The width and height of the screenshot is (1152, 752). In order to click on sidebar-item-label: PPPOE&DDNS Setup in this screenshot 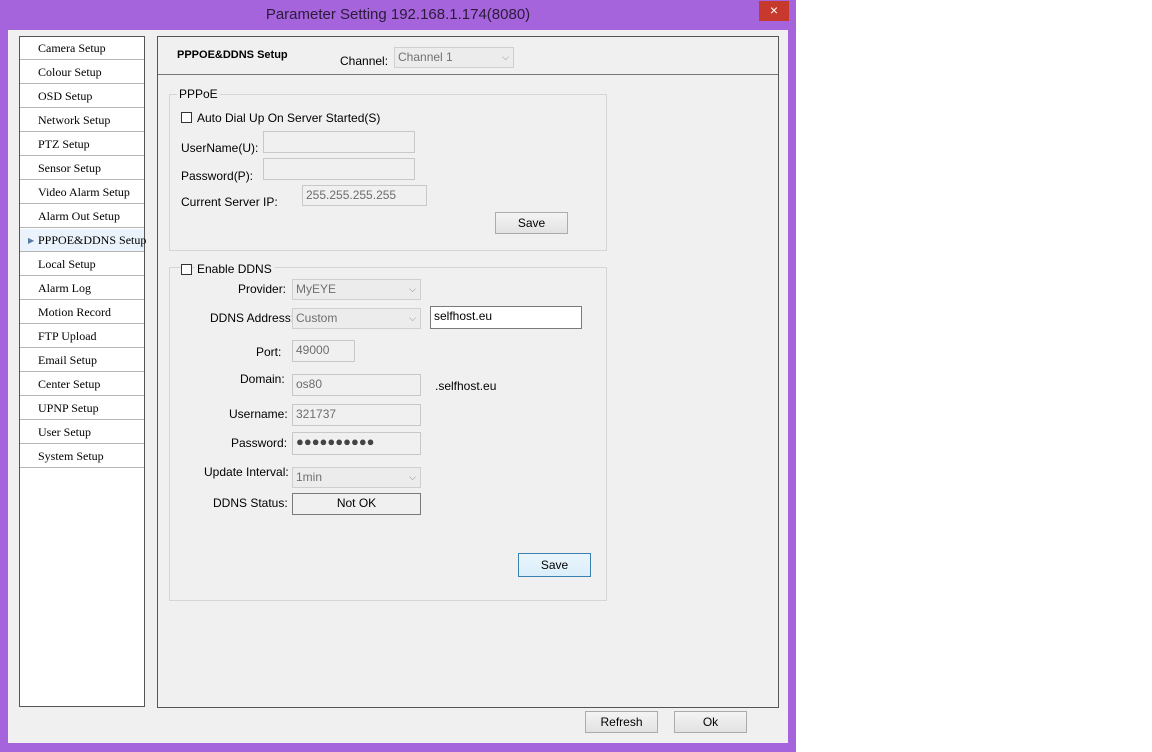, I will do `click(92, 240)`.